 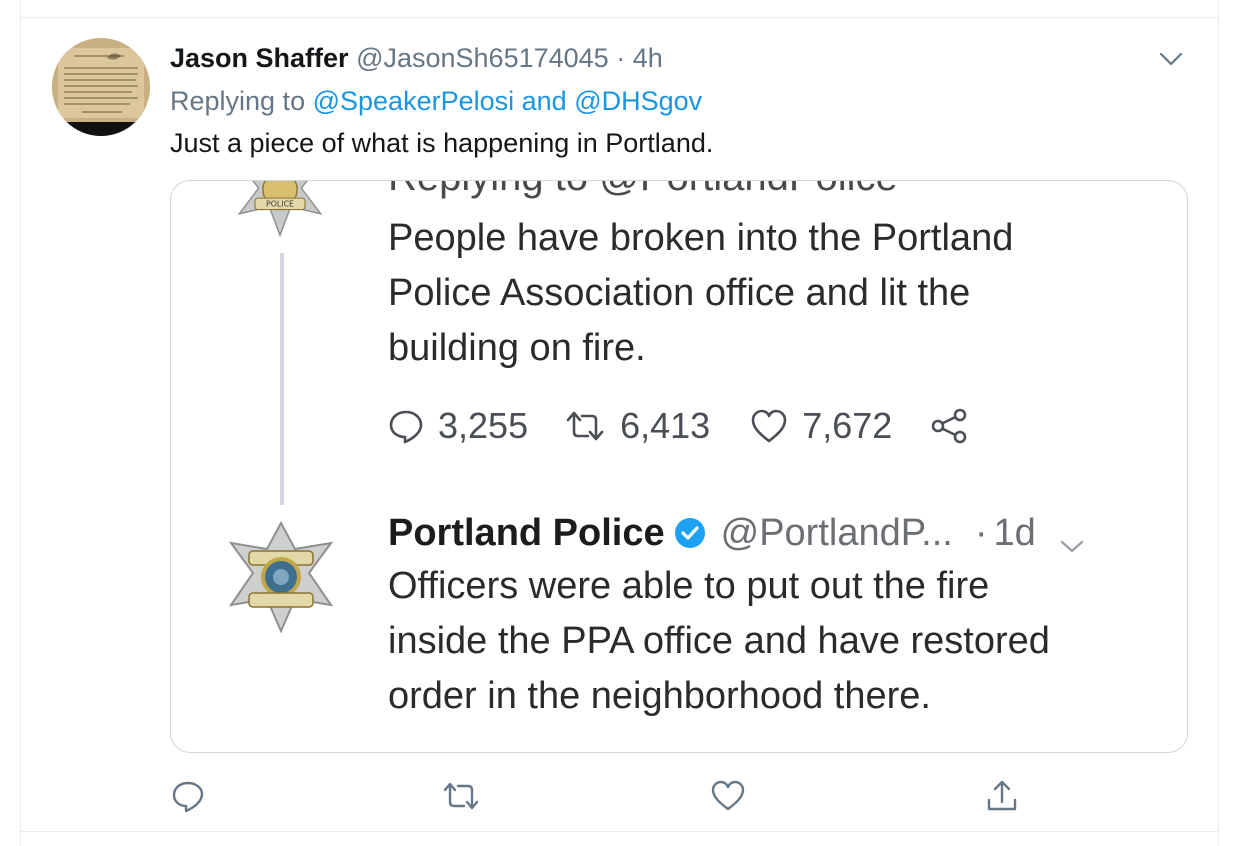 What do you see at coordinates (238, 101) in the screenshot?
I see `replying-to-label: Replying to` at bounding box center [238, 101].